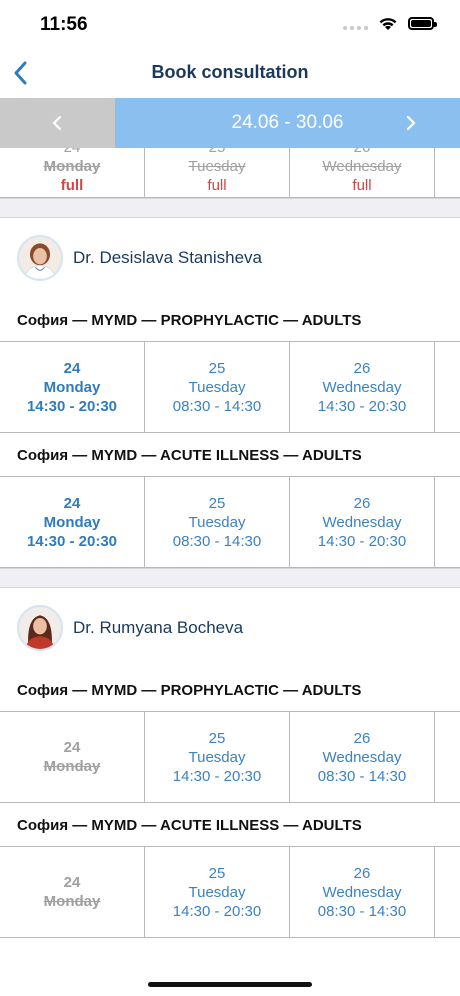 This screenshot has width=460, height=996. I want to click on week-selector: 24.06 - 30.06, so click(230, 123).